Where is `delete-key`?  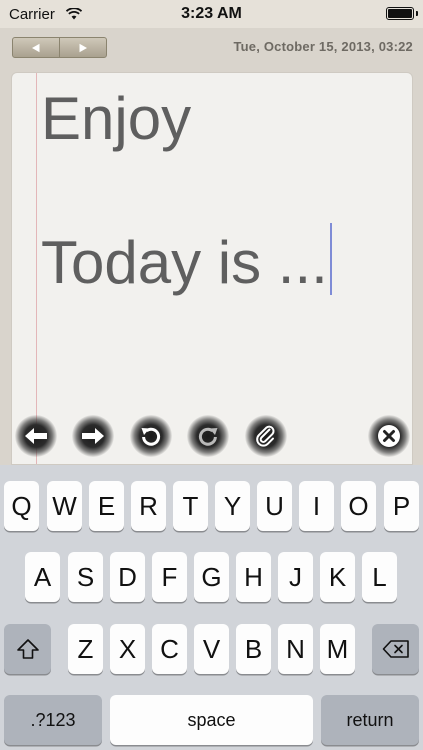
delete-key is located at coordinates (395, 649).